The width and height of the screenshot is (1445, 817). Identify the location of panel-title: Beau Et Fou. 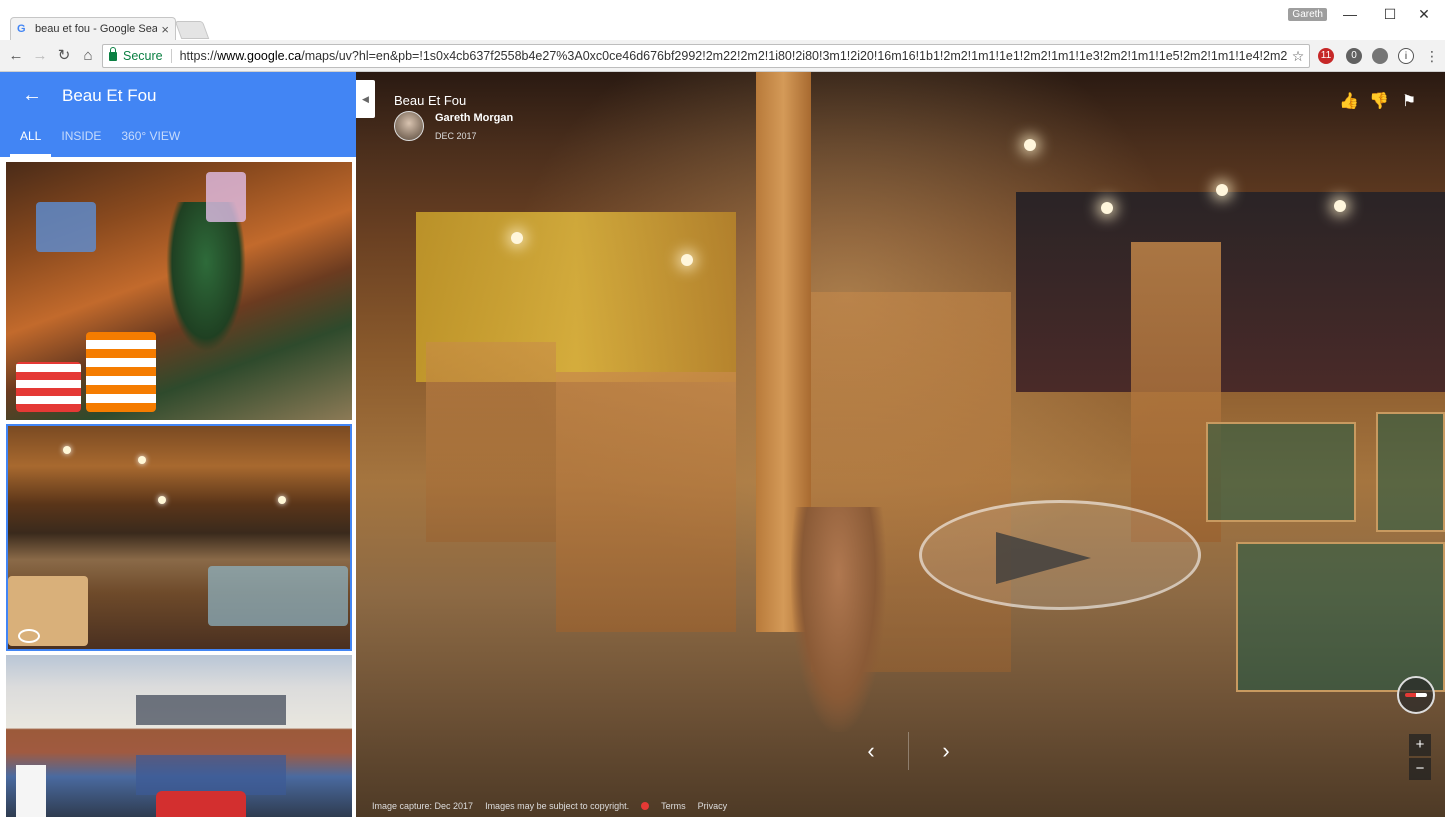
(109, 95).